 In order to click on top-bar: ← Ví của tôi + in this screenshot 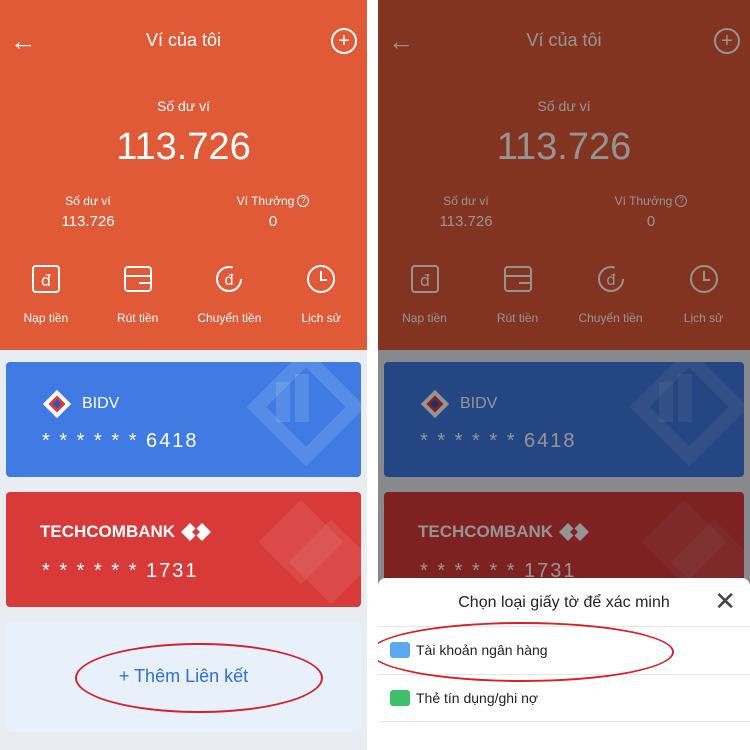, I will do `click(183, 42)`.